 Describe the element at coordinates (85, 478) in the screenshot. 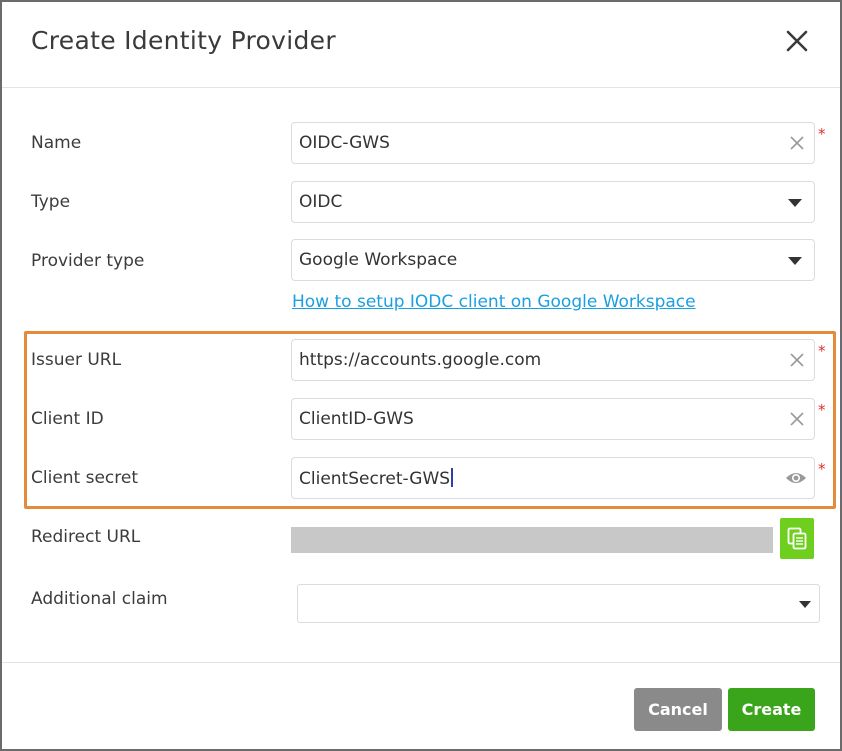

I see `client-secret-label: Client secret` at that location.